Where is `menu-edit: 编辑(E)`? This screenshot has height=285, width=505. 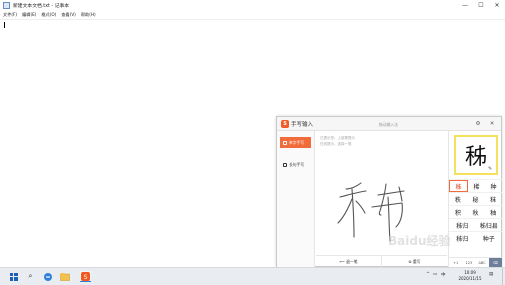
menu-edit: 编辑(E) is located at coordinates (29, 15).